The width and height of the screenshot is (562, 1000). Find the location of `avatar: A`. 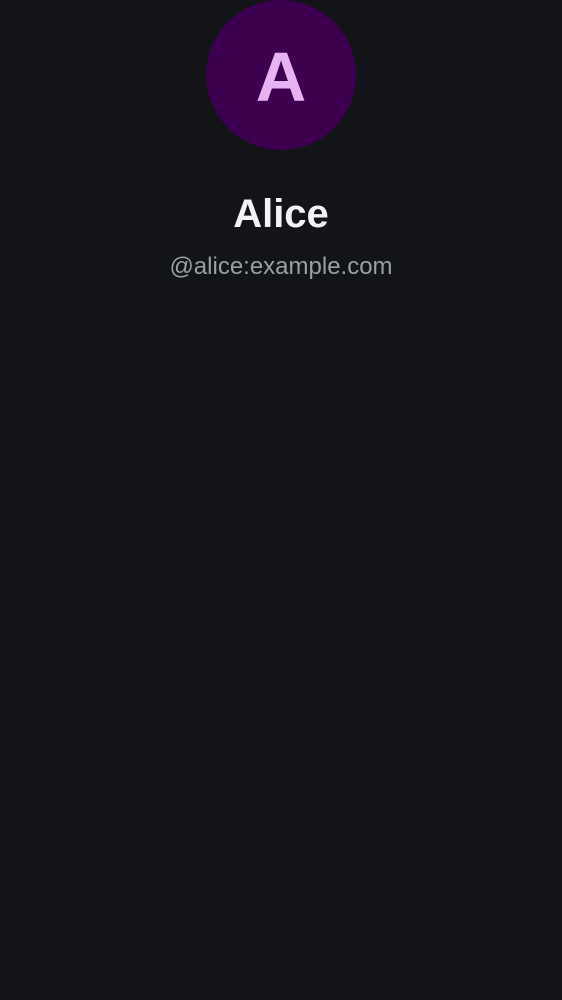

avatar: A is located at coordinates (281, 75).